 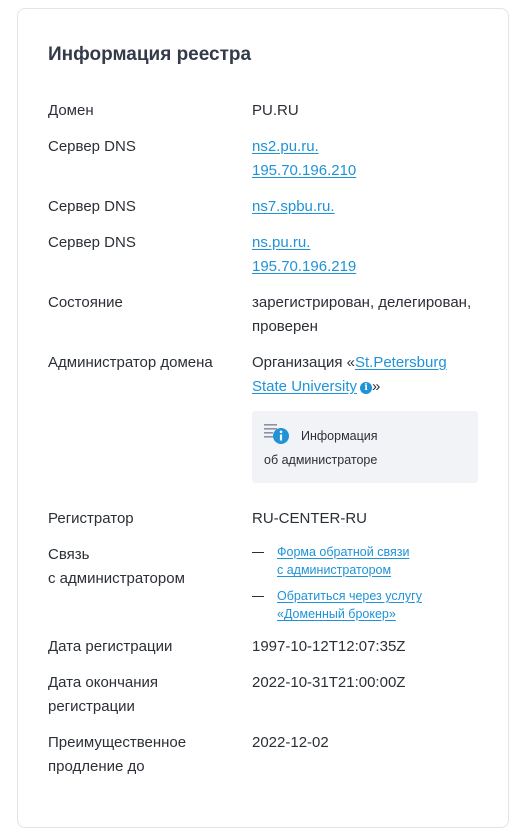 I want to click on renewal-label: Преимущественное продление до, so click(x=117, y=755).